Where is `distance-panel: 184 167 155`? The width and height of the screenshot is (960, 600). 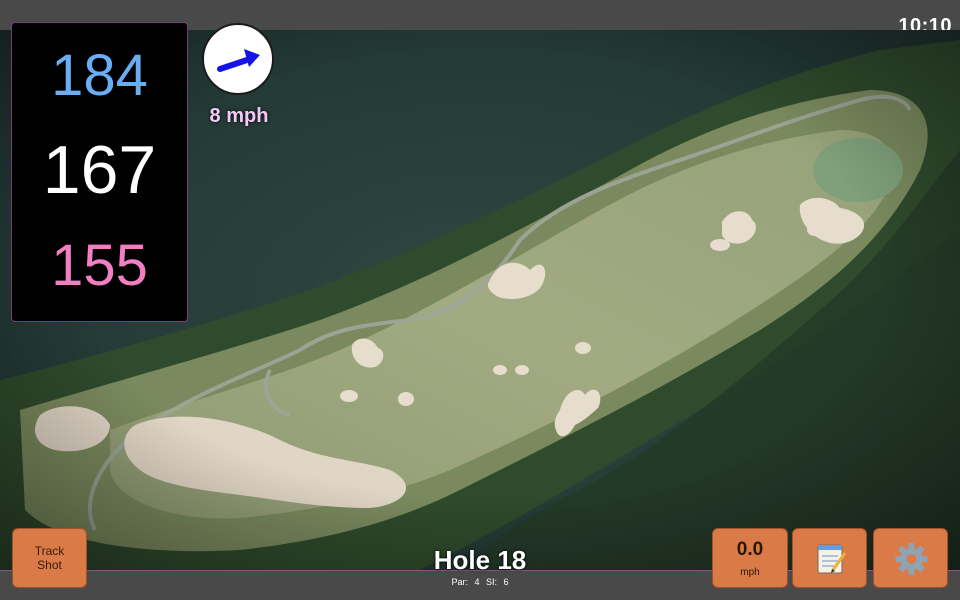 distance-panel: 184 167 155 is located at coordinates (99, 172).